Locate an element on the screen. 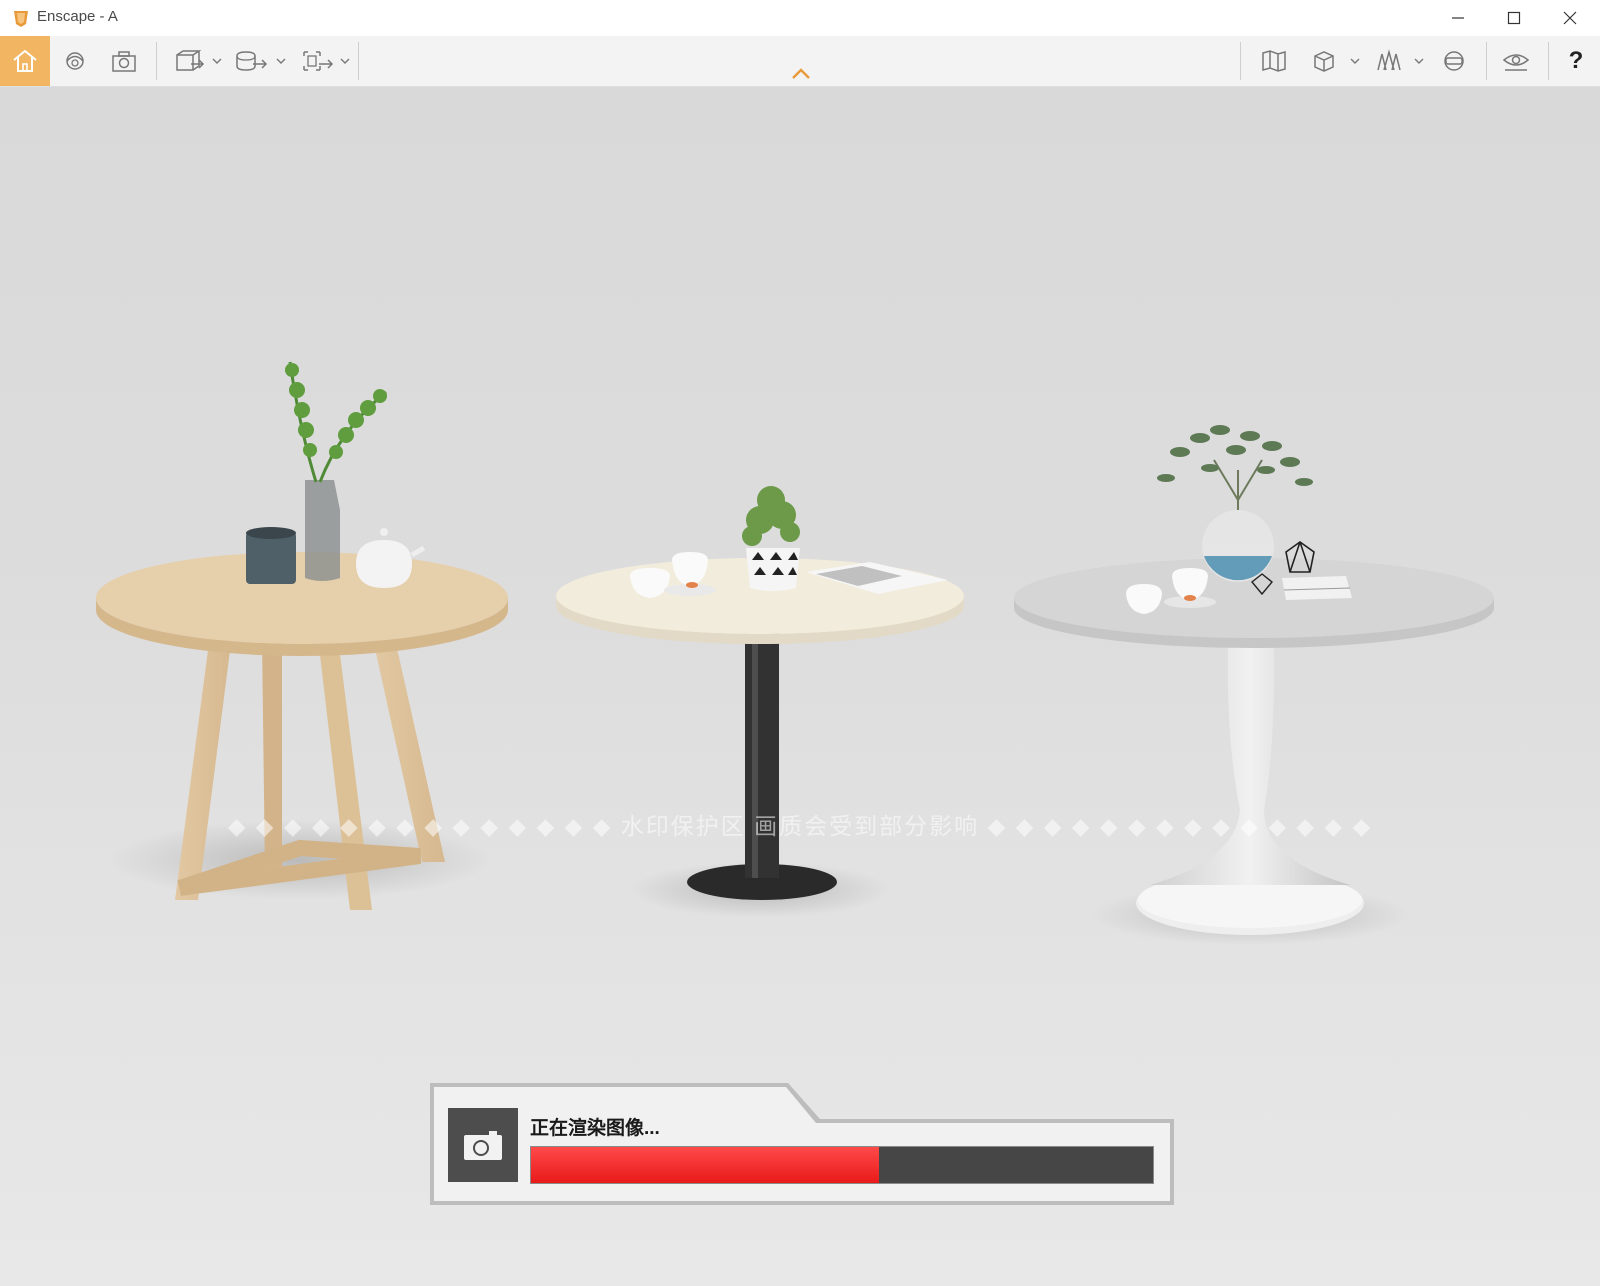 The width and height of the screenshot is (1600, 1286). asset-library-dropdown-icon is located at coordinates (1419, 61).